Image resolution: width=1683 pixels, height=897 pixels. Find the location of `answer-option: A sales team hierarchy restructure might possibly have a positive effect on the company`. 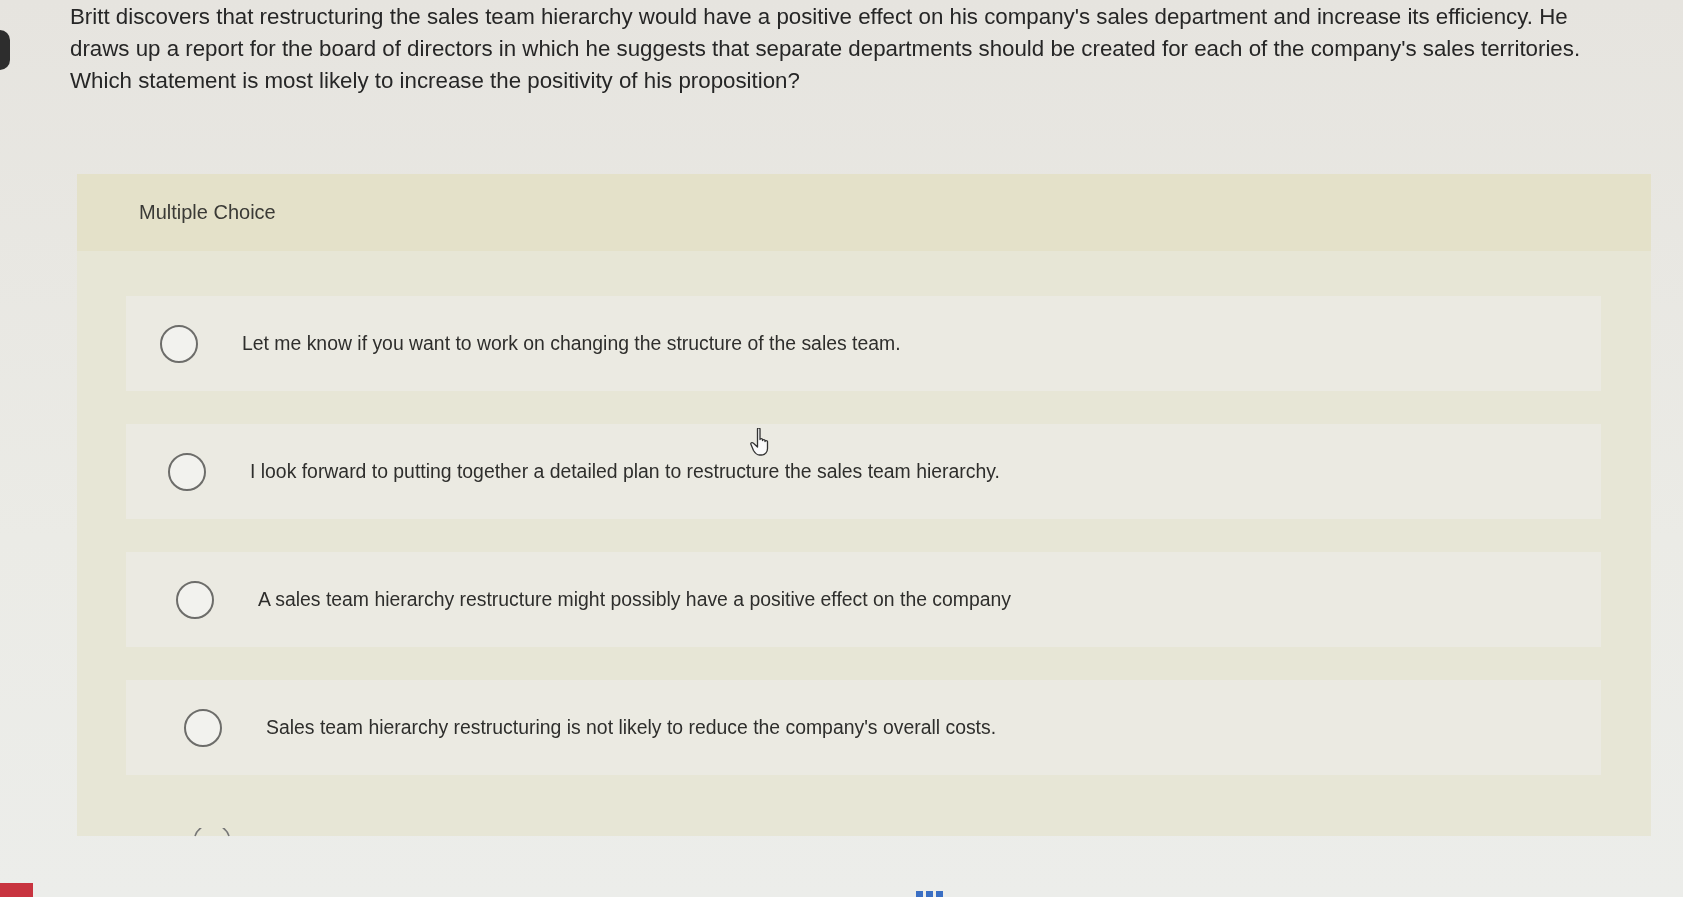

answer-option: A sales team hierarchy restructure might possibly have a positive effect on the company is located at coordinates (863, 599).